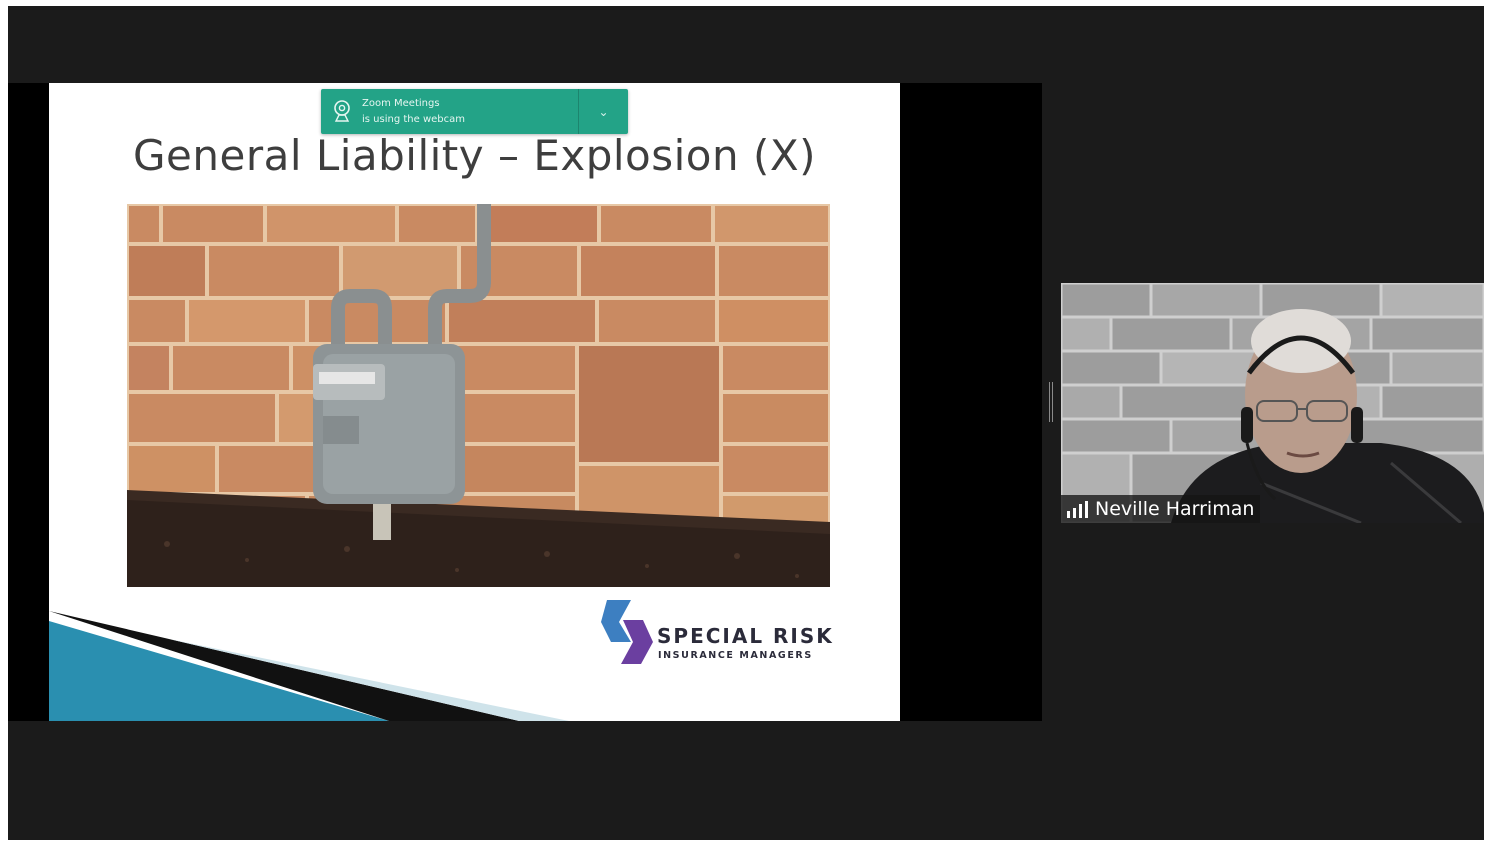 The height and width of the screenshot is (842, 1490). I want to click on notification-message: is using the webcam, so click(413, 119).